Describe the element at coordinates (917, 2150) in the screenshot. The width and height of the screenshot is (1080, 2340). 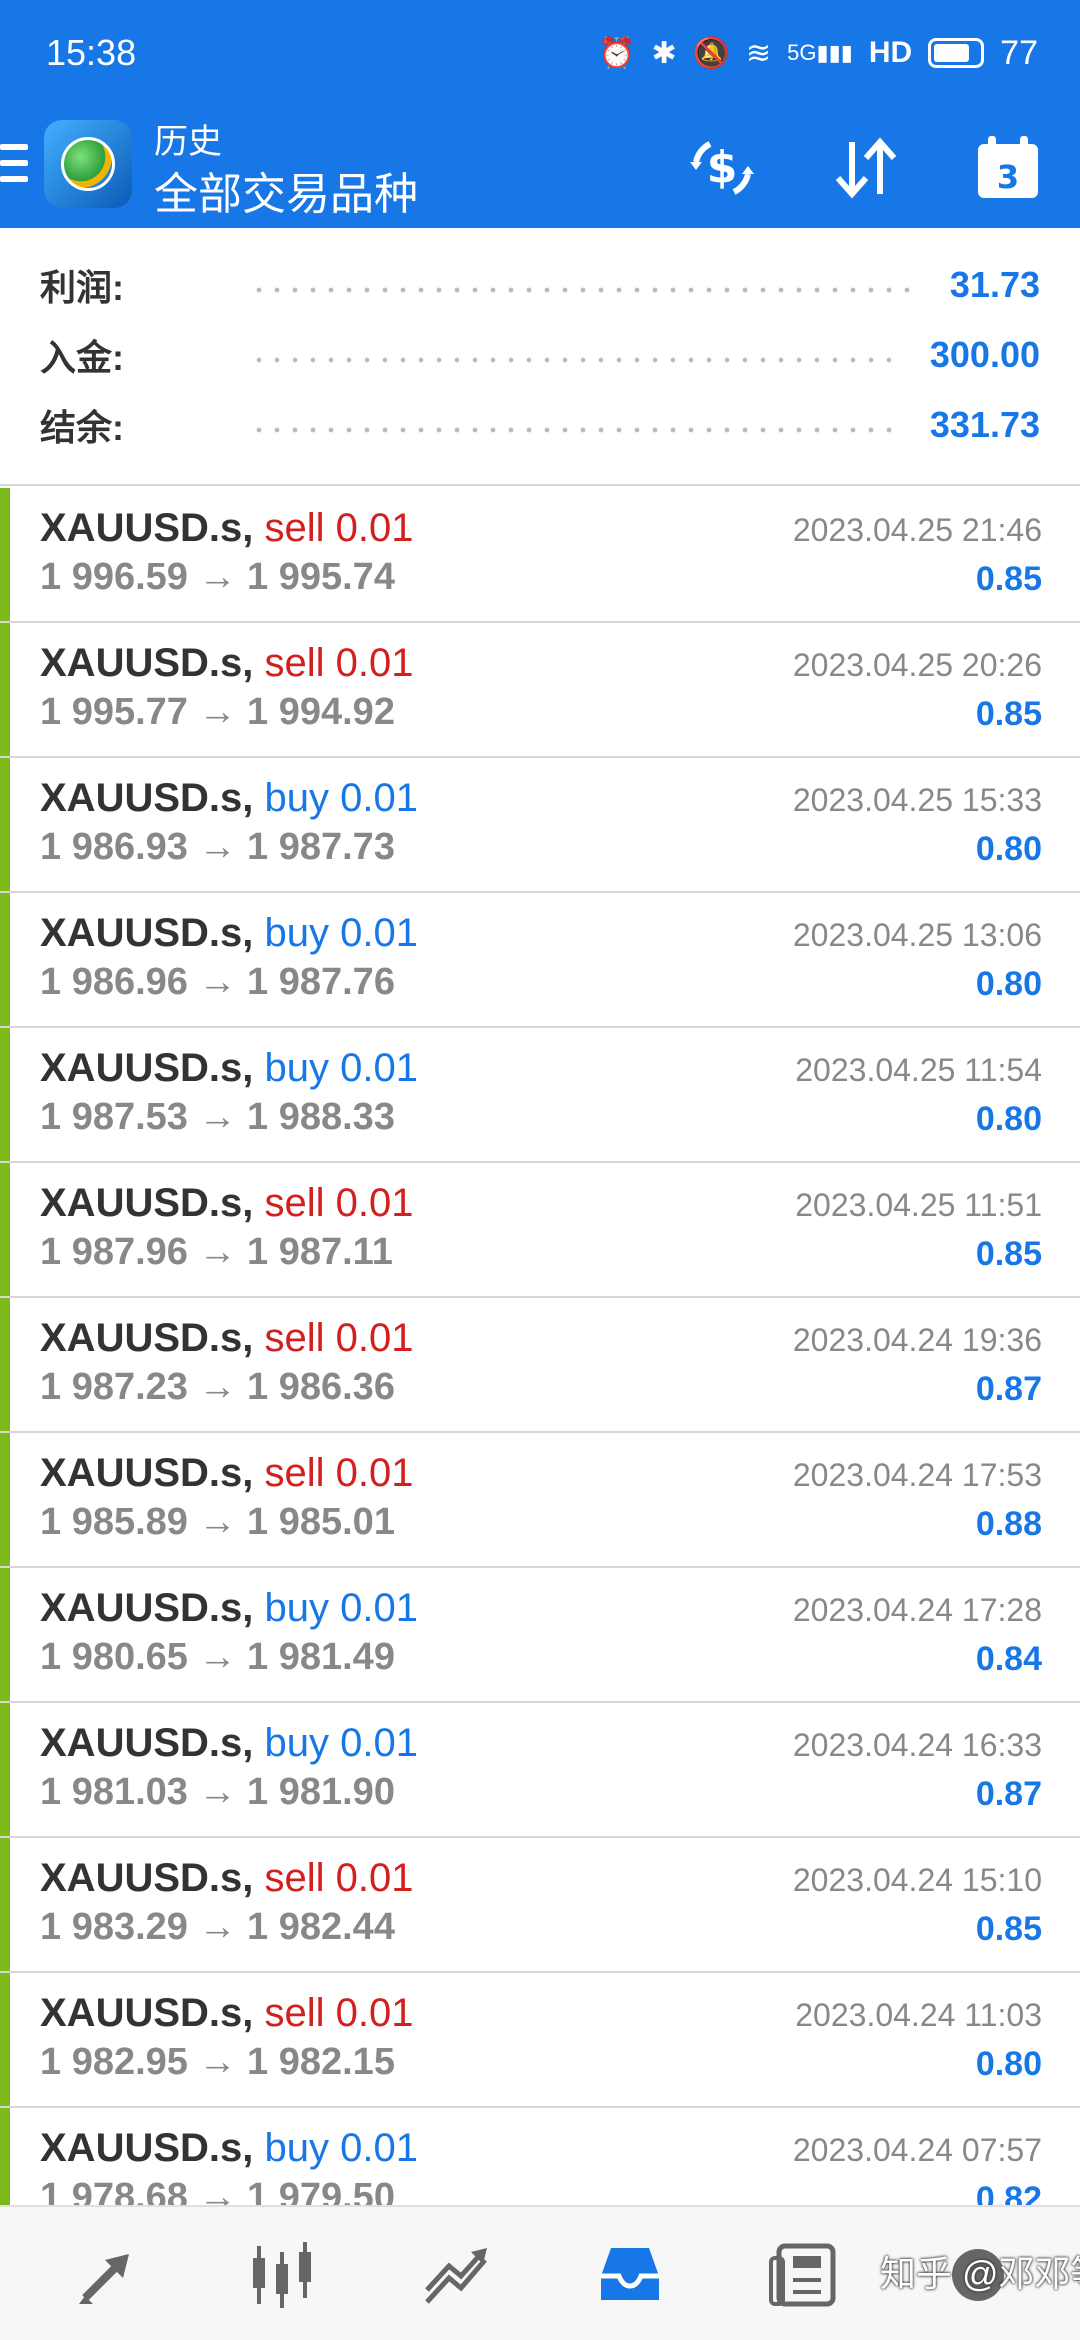
I see `trade-time: 2023.04.24 07:57` at that location.